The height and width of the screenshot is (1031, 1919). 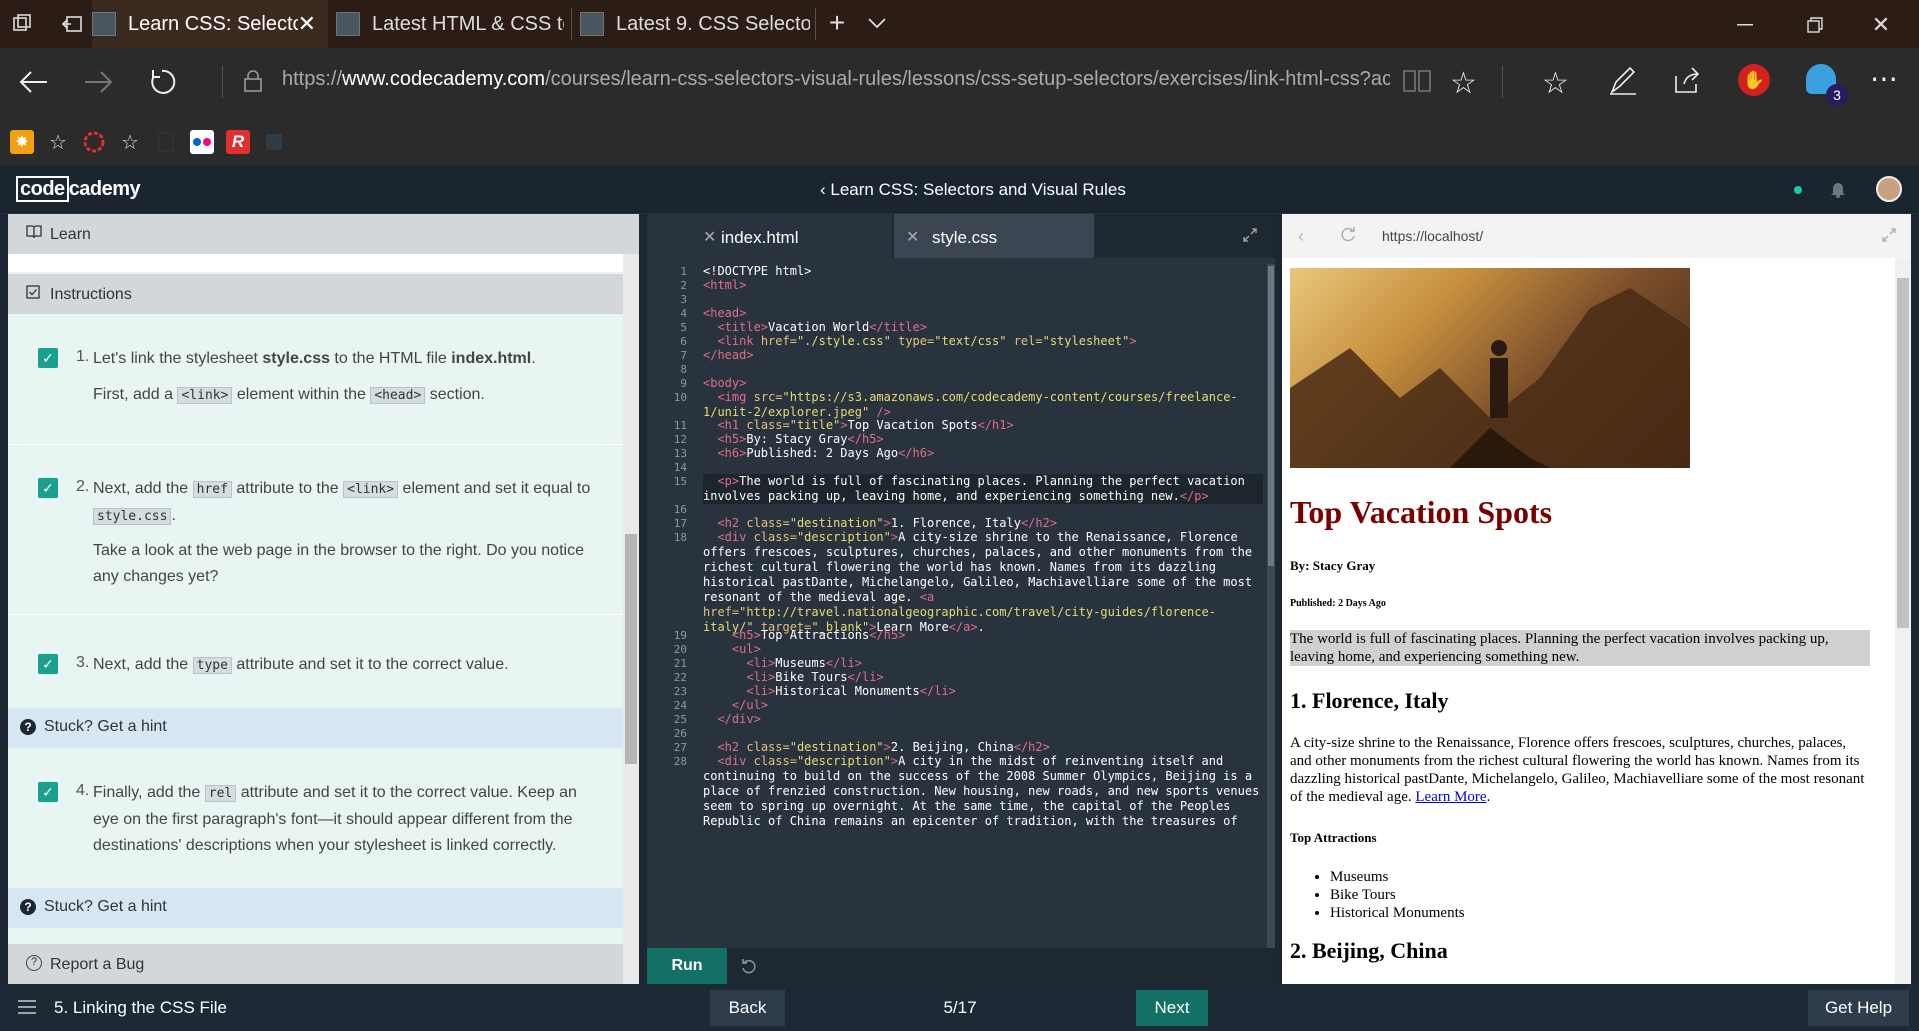 I want to click on close-window-icon: ✕, so click(x=1881, y=25).